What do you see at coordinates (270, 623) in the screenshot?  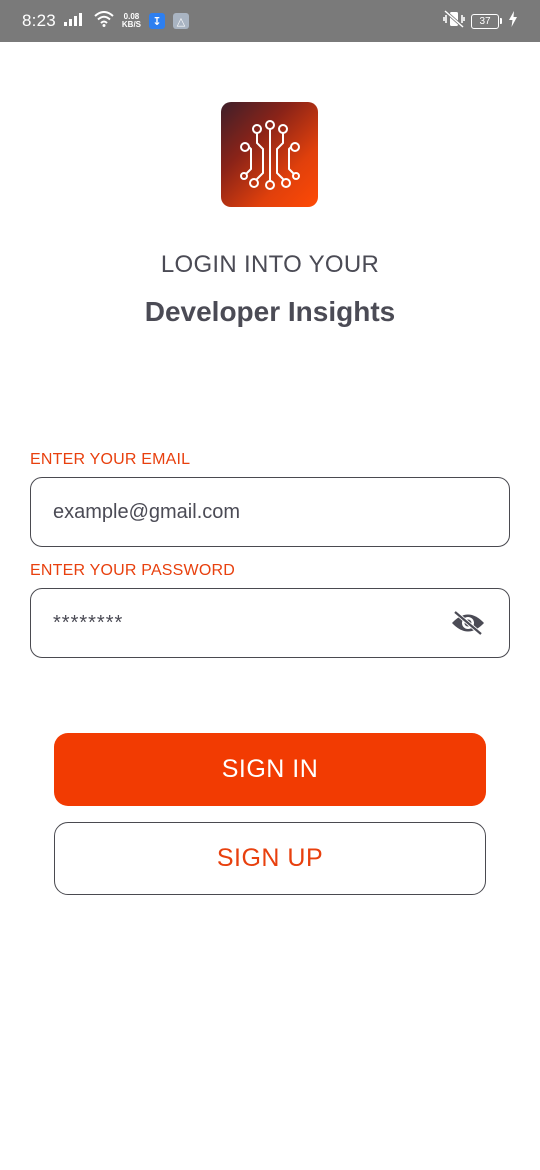 I see `password-field: ********` at bounding box center [270, 623].